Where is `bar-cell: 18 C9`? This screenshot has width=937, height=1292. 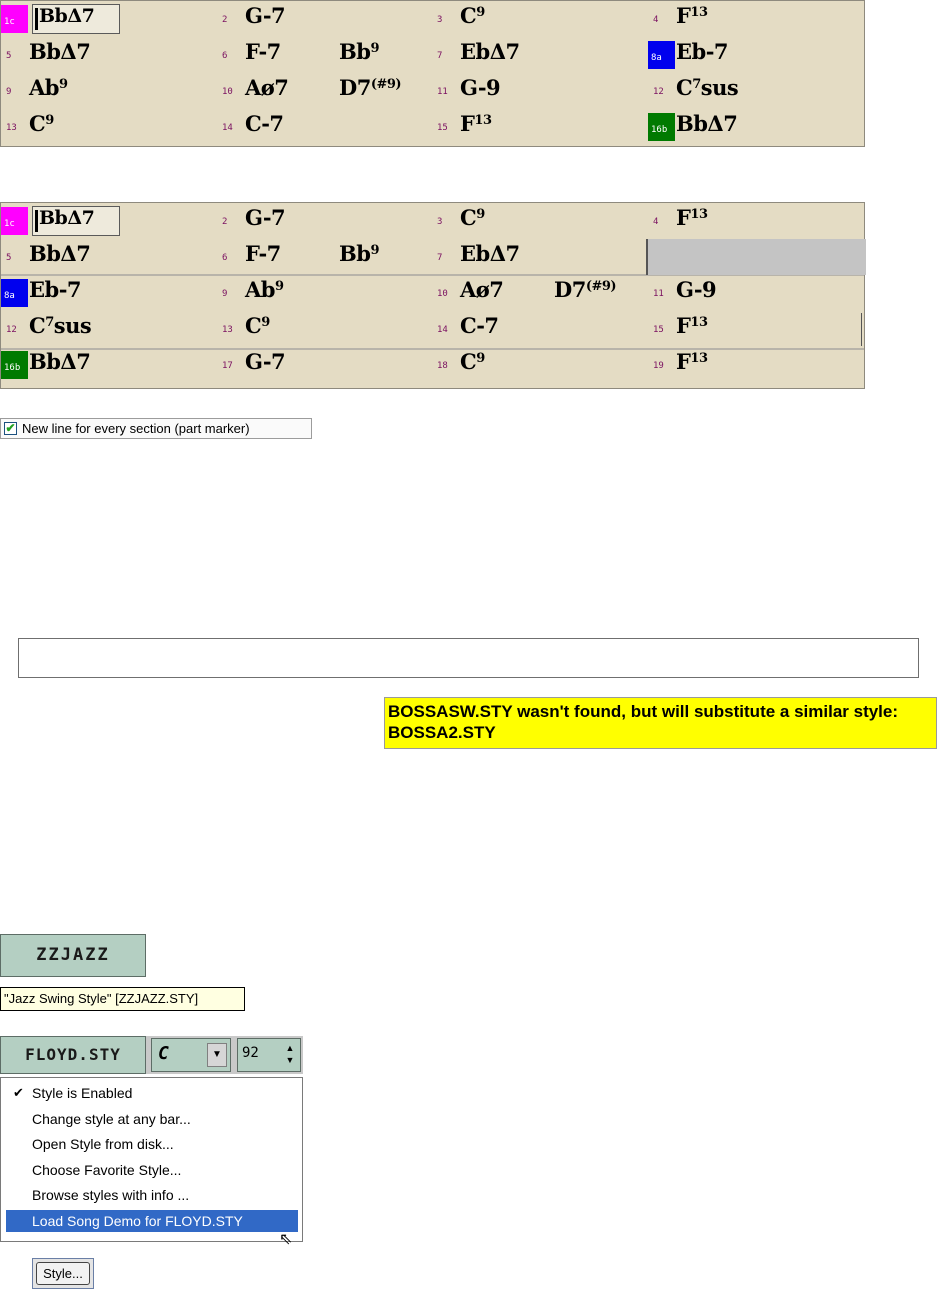
bar-cell: 18 C9 is located at coordinates (540, 364).